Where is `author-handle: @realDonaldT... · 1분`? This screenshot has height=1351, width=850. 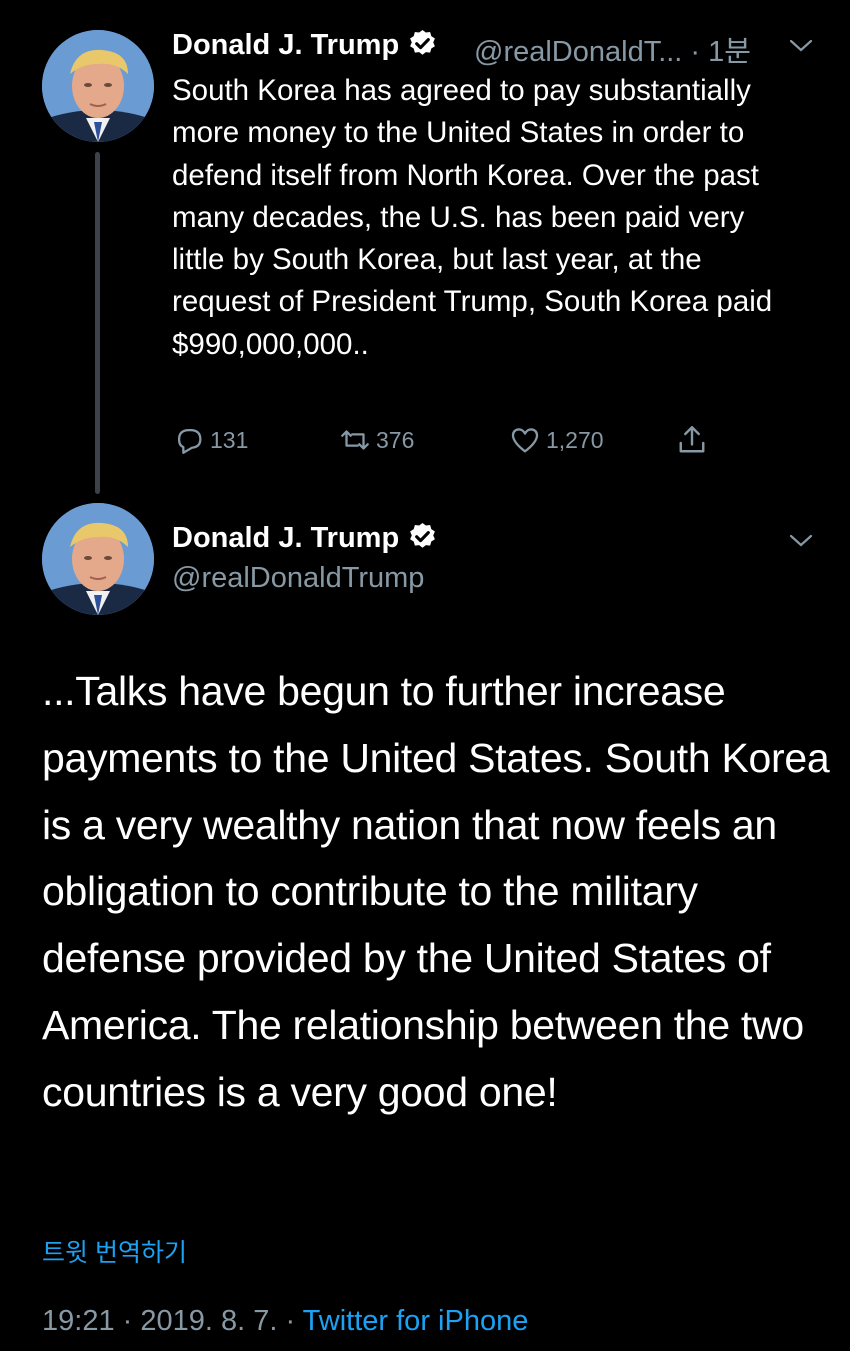 author-handle: @realDonaldT... · 1분 is located at coordinates (612, 49).